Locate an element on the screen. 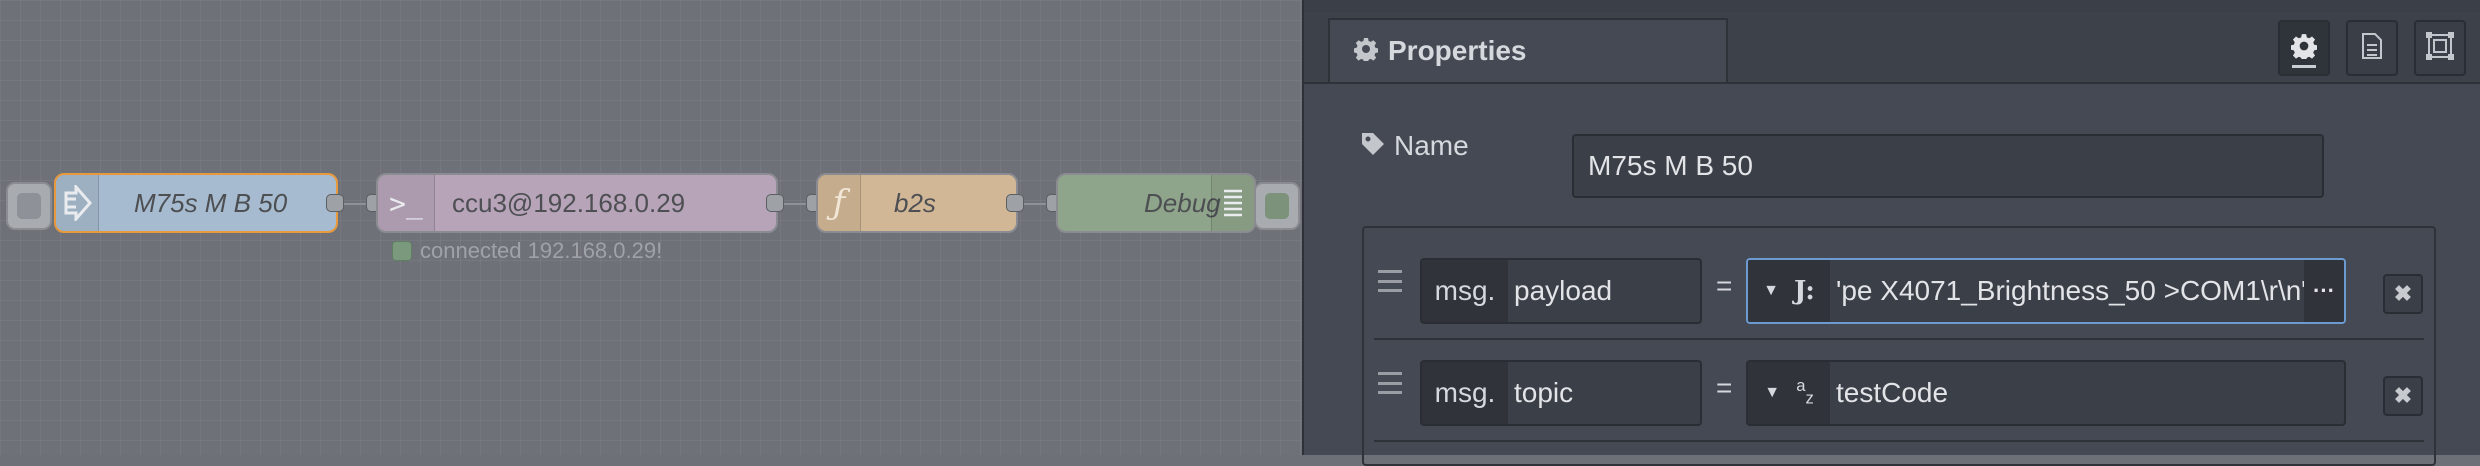 The image size is (2480, 466). property-input: msg. topic is located at coordinates (1561, 393).